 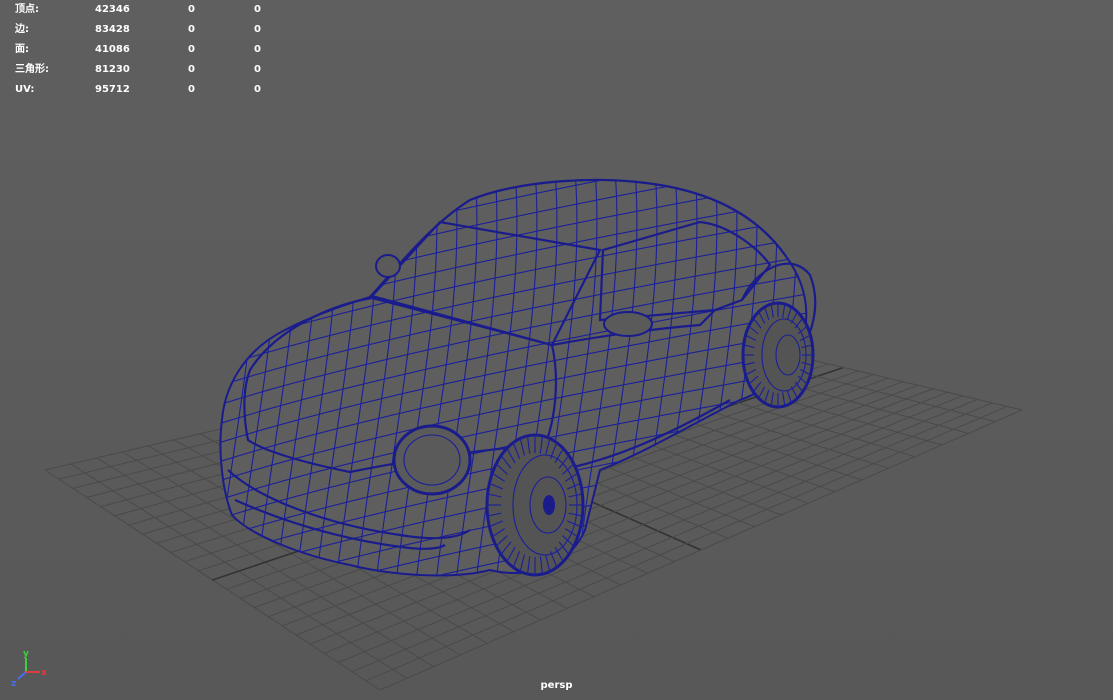 I want to click on side-mirror-right, so click(x=628, y=324).